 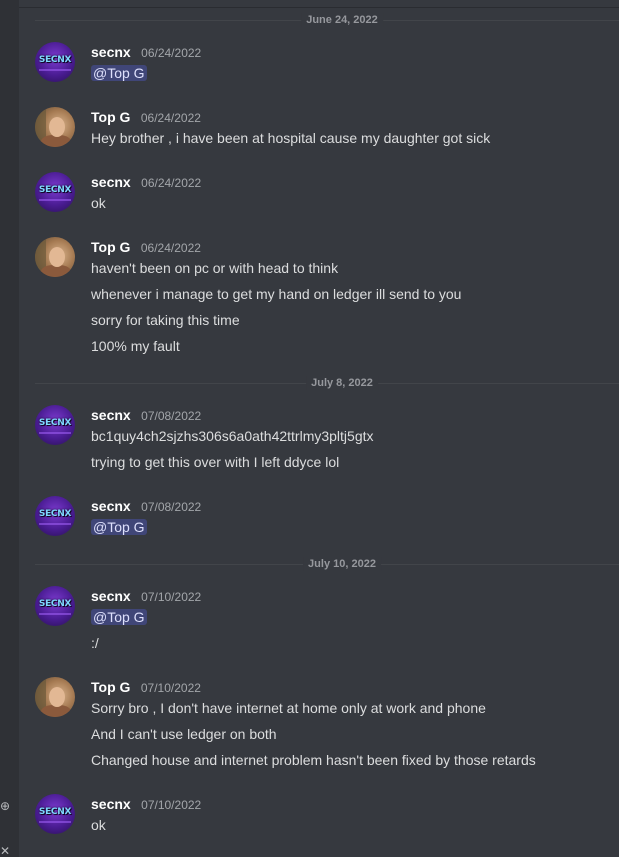 I want to click on date-divider: June 24, 2022, so click(x=327, y=20).